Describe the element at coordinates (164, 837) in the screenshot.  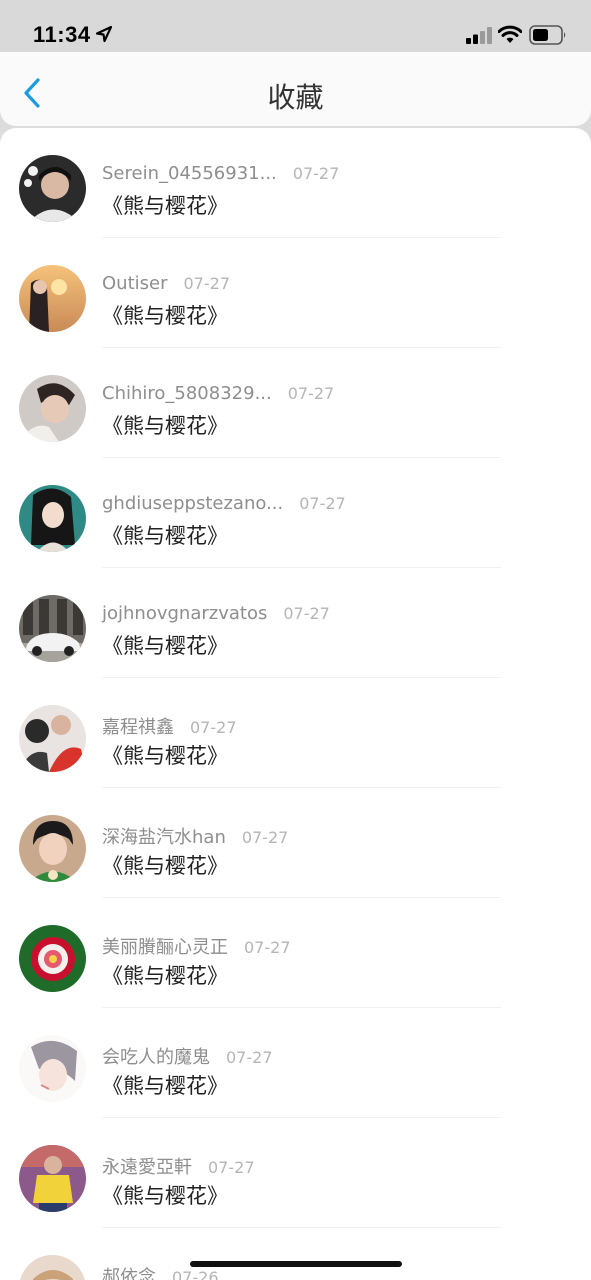
I see `user-name: 深海盐汽水han` at that location.